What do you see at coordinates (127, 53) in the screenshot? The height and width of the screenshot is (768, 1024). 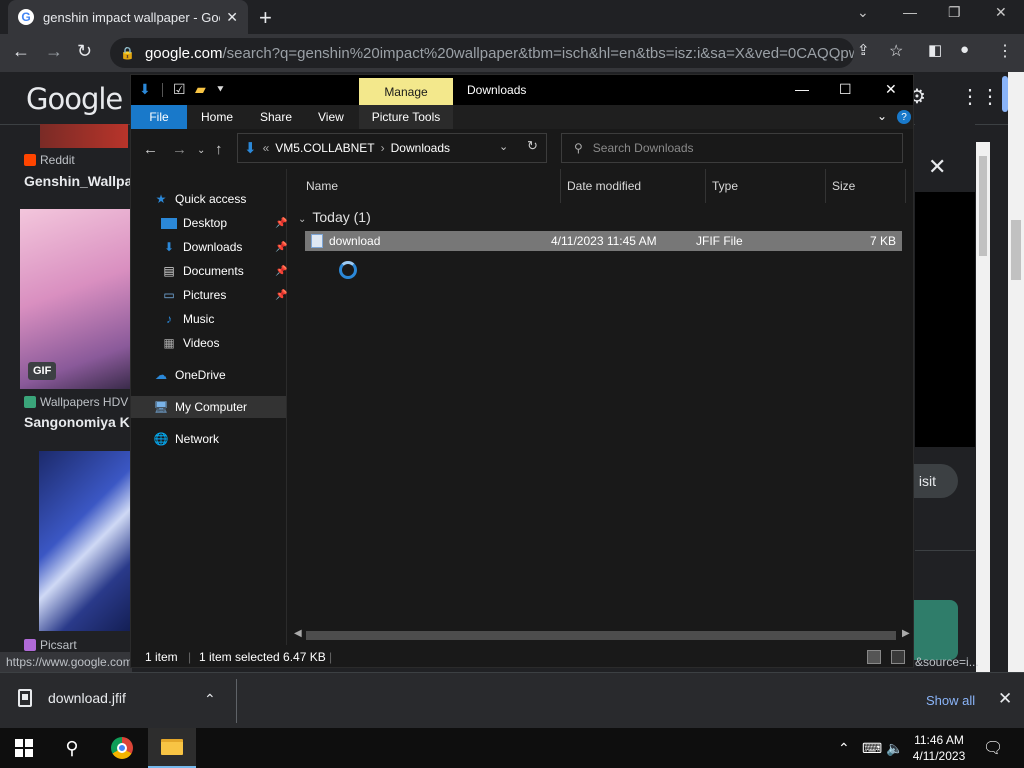 I see `lock-icon: 🔒` at bounding box center [127, 53].